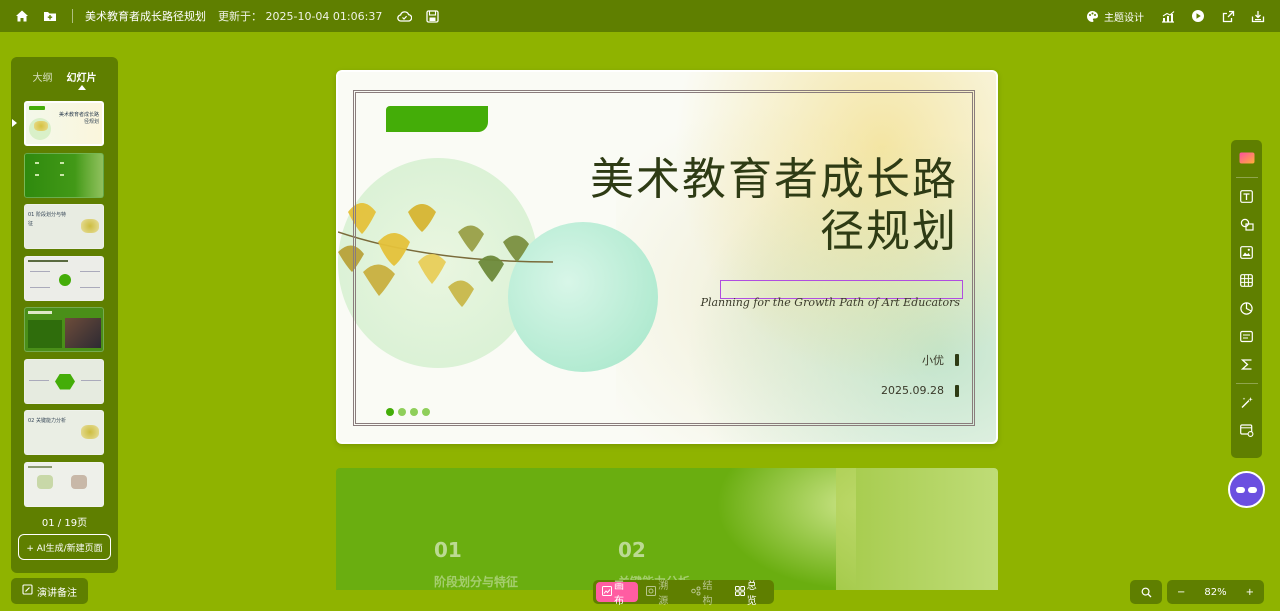  What do you see at coordinates (1250, 592) in the screenshot?
I see `zoom-in-button: +` at bounding box center [1250, 592].